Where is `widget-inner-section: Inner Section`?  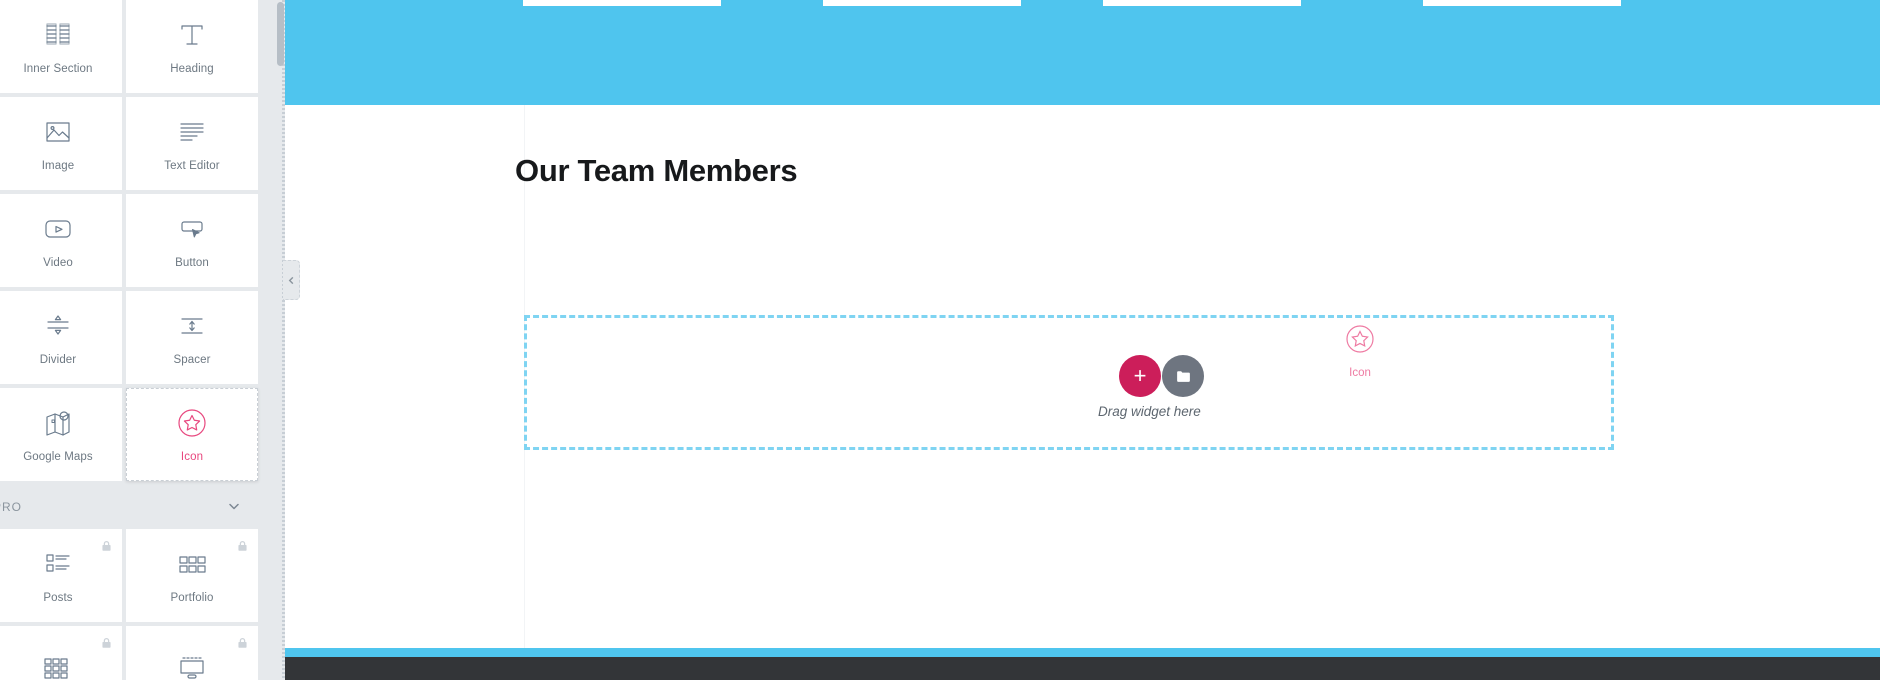 widget-inner-section: Inner Section is located at coordinates (61, 46).